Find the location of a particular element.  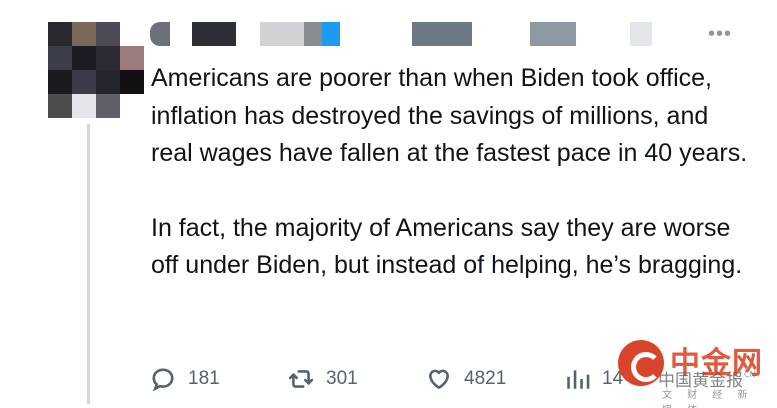

retweet-button: 301 is located at coordinates (323, 379).